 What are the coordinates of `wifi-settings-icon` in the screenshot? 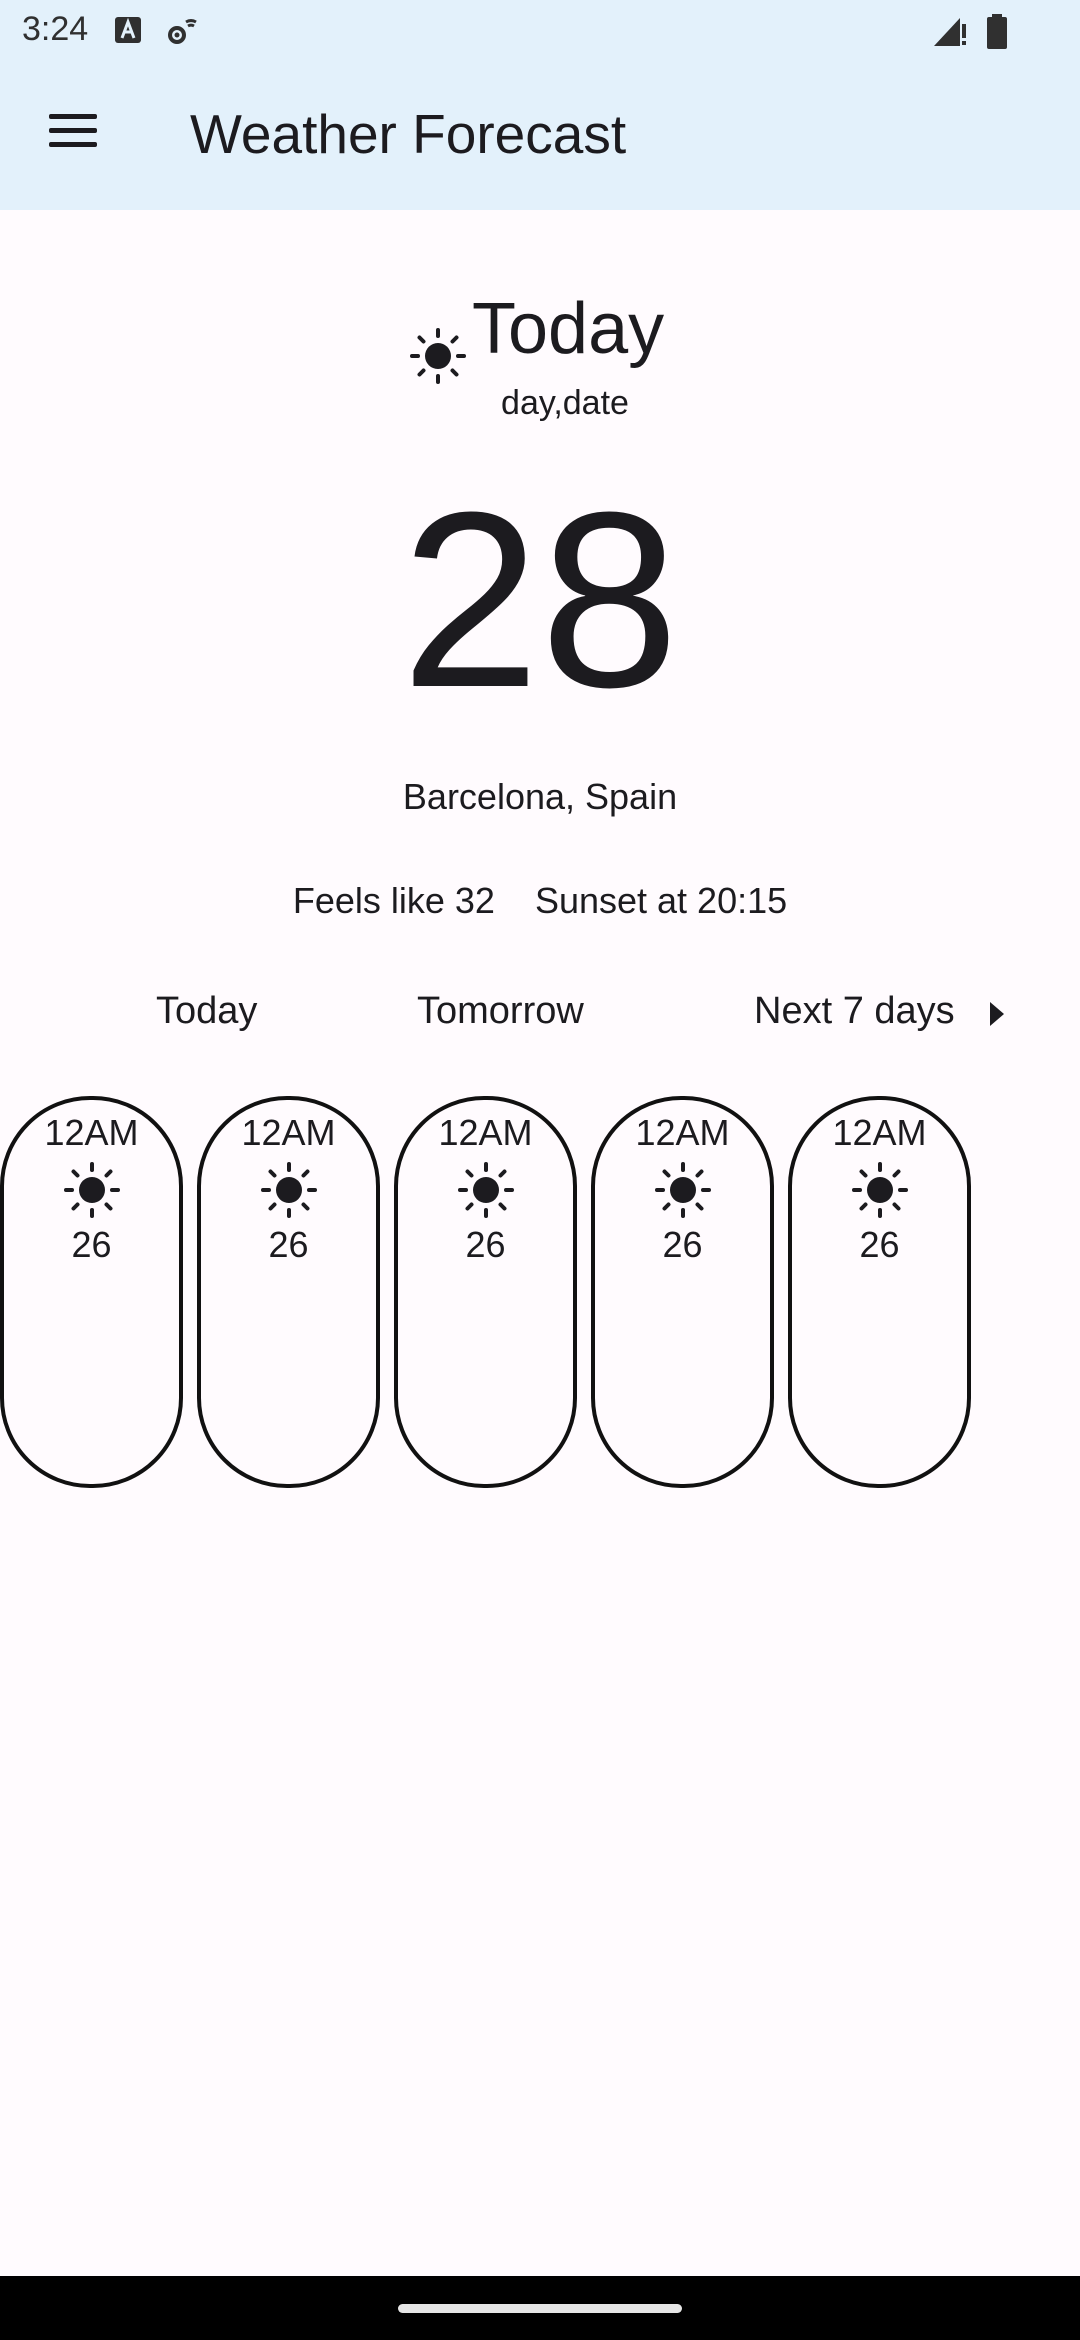 It's located at (182, 31).